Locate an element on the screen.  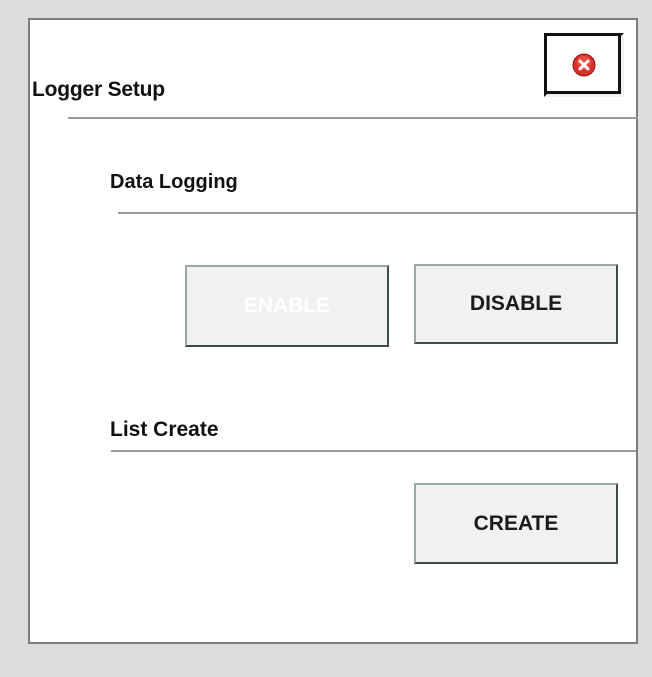
create-button: CREATE is located at coordinates (516, 523).